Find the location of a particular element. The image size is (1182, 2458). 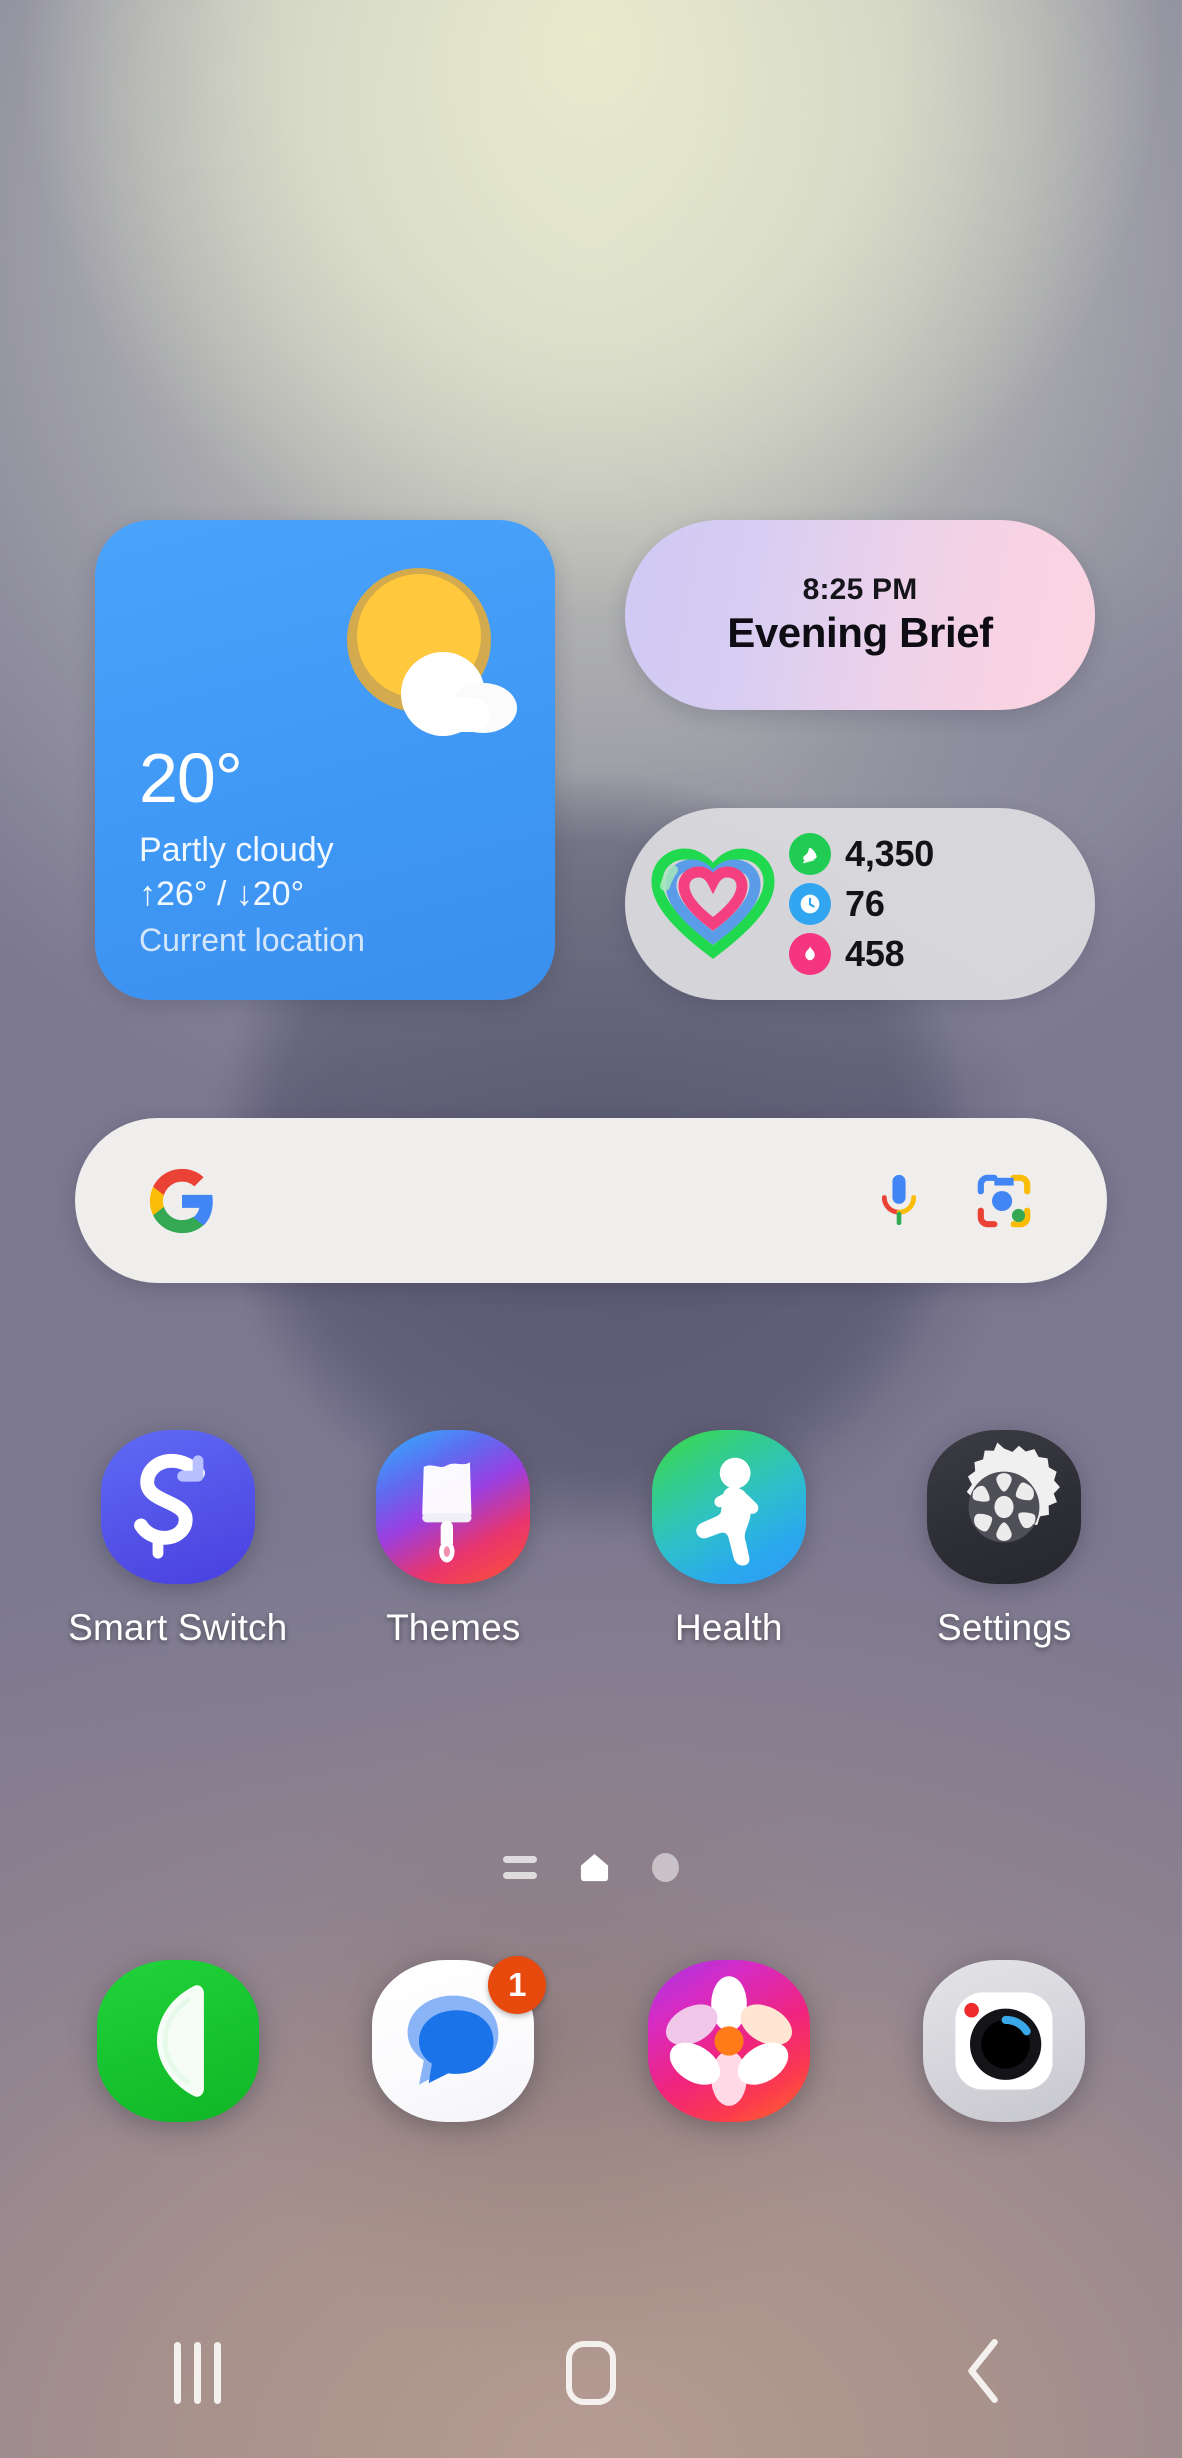

smart-switch-icon is located at coordinates (177, 1507).